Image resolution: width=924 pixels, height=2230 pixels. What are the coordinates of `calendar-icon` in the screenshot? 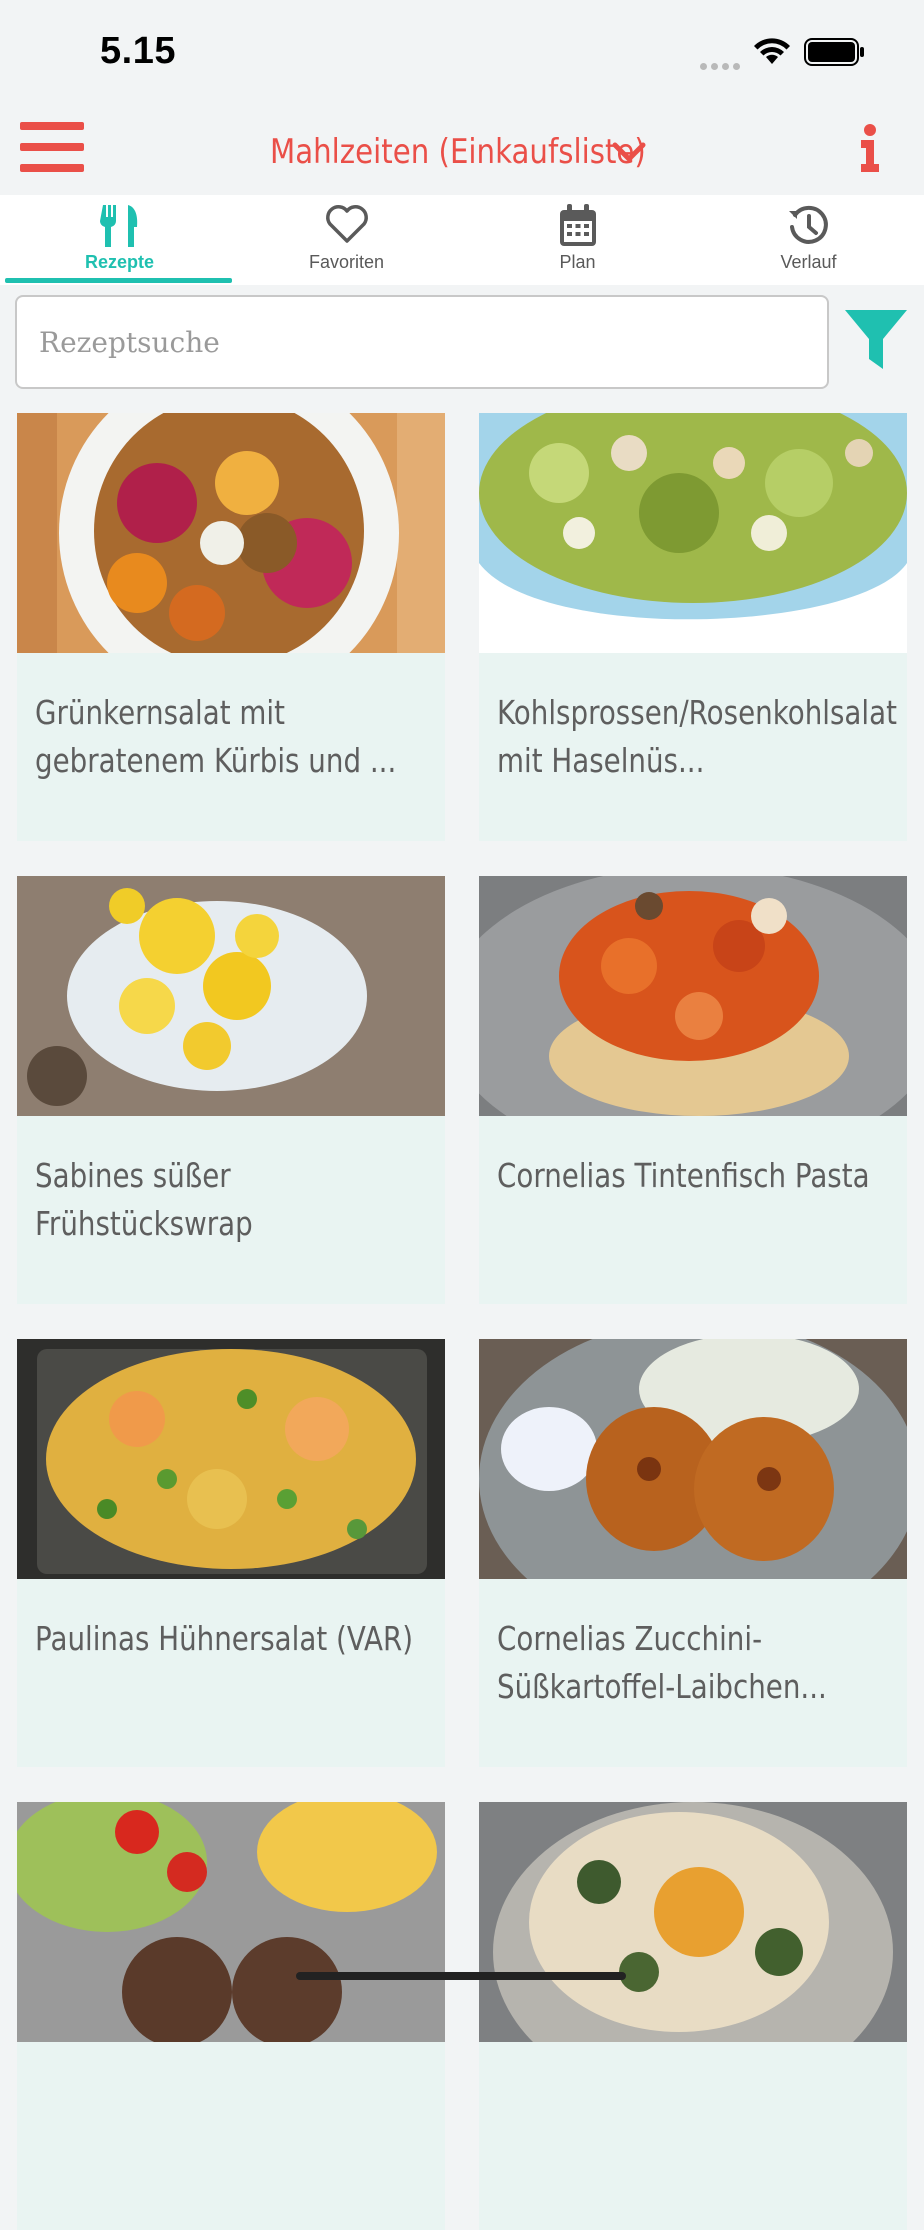 It's located at (577, 225).